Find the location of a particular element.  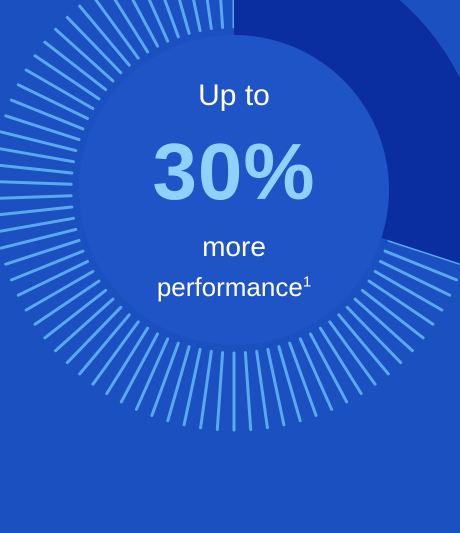

stat-suffix-line2: performance1 is located at coordinates (230, 287).